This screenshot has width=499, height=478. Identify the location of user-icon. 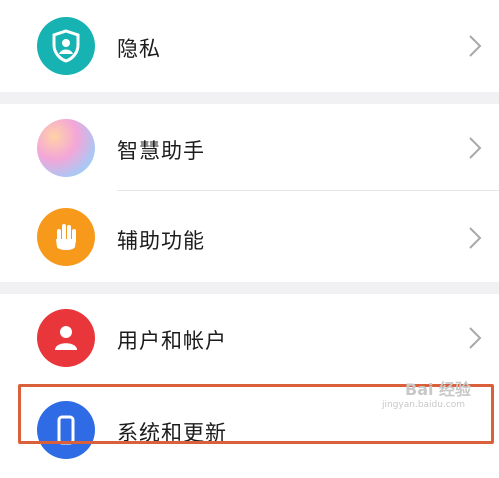
(66, 338).